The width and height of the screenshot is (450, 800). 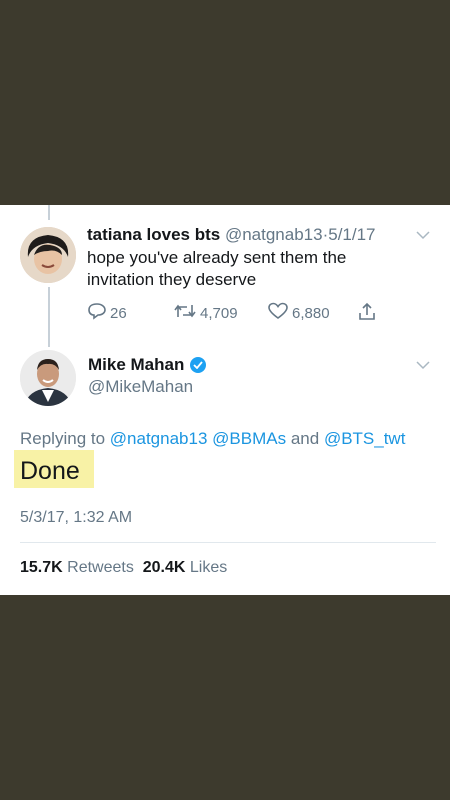 I want to click on share-button, so click(x=368, y=314).